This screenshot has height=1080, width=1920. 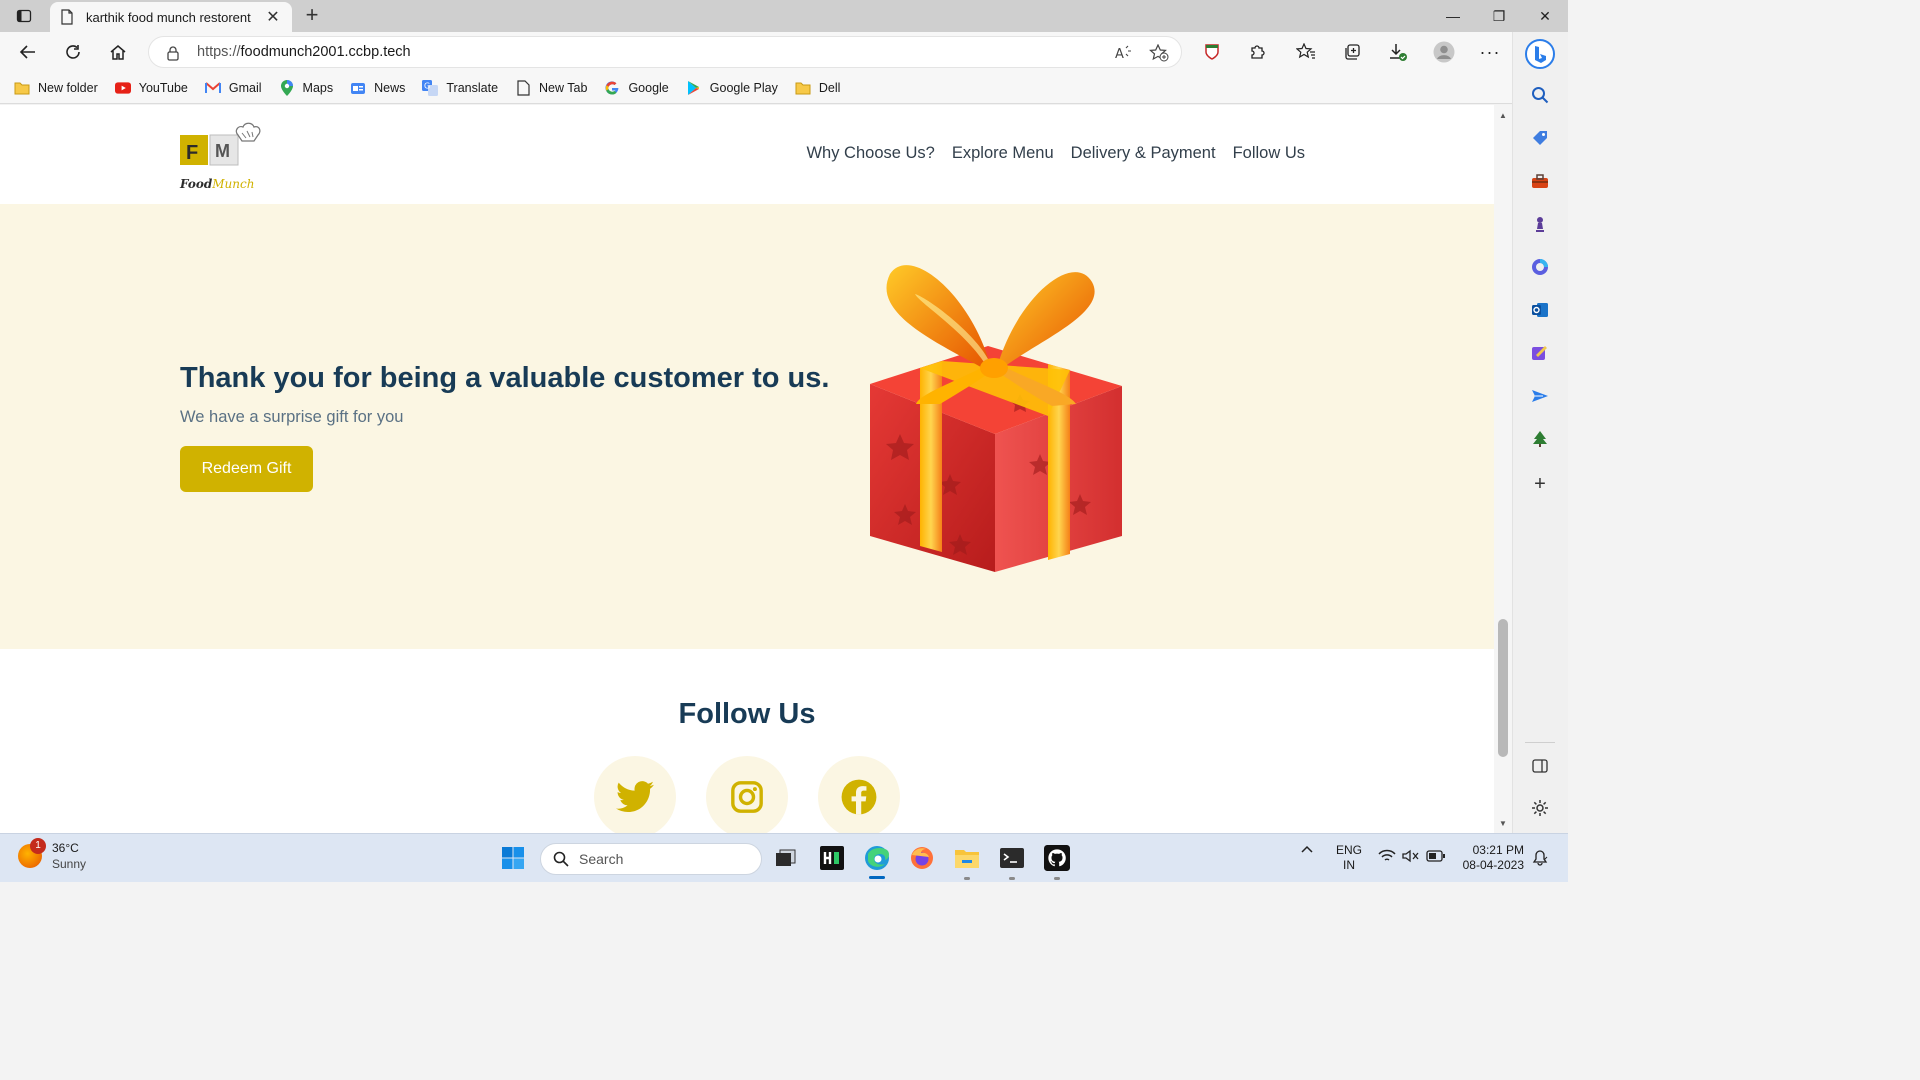 What do you see at coordinates (1540, 766) in the screenshot?
I see `sidebar-layout-toggle` at bounding box center [1540, 766].